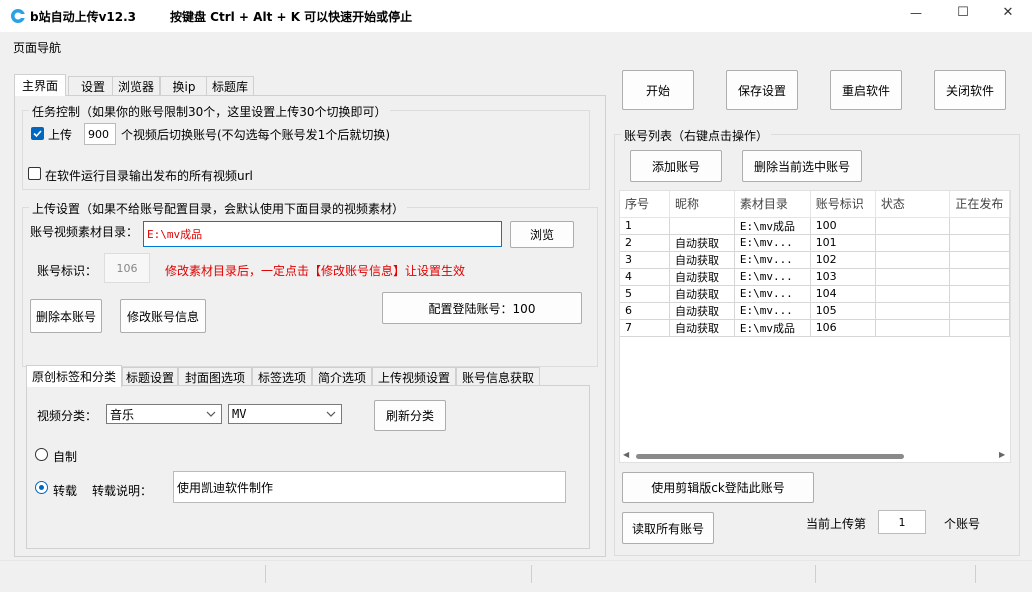 The width and height of the screenshot is (1032, 592). I want to click on tab-settings: 设置, so click(93, 86).